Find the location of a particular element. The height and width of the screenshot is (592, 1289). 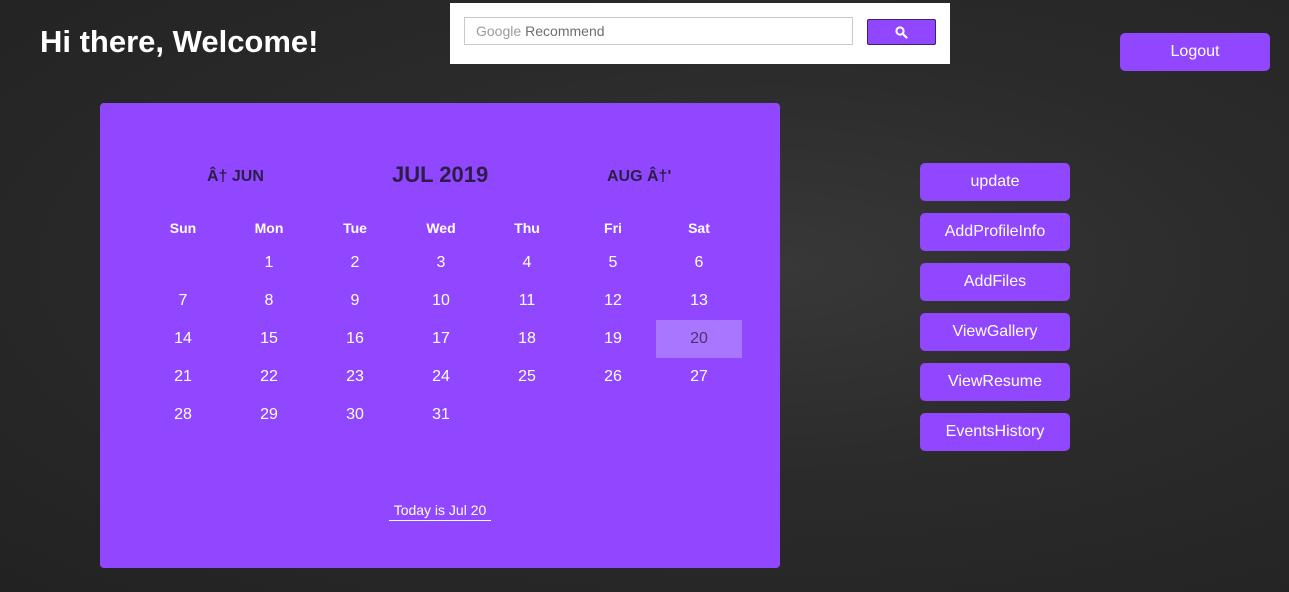

update-button: update is located at coordinates (995, 182).